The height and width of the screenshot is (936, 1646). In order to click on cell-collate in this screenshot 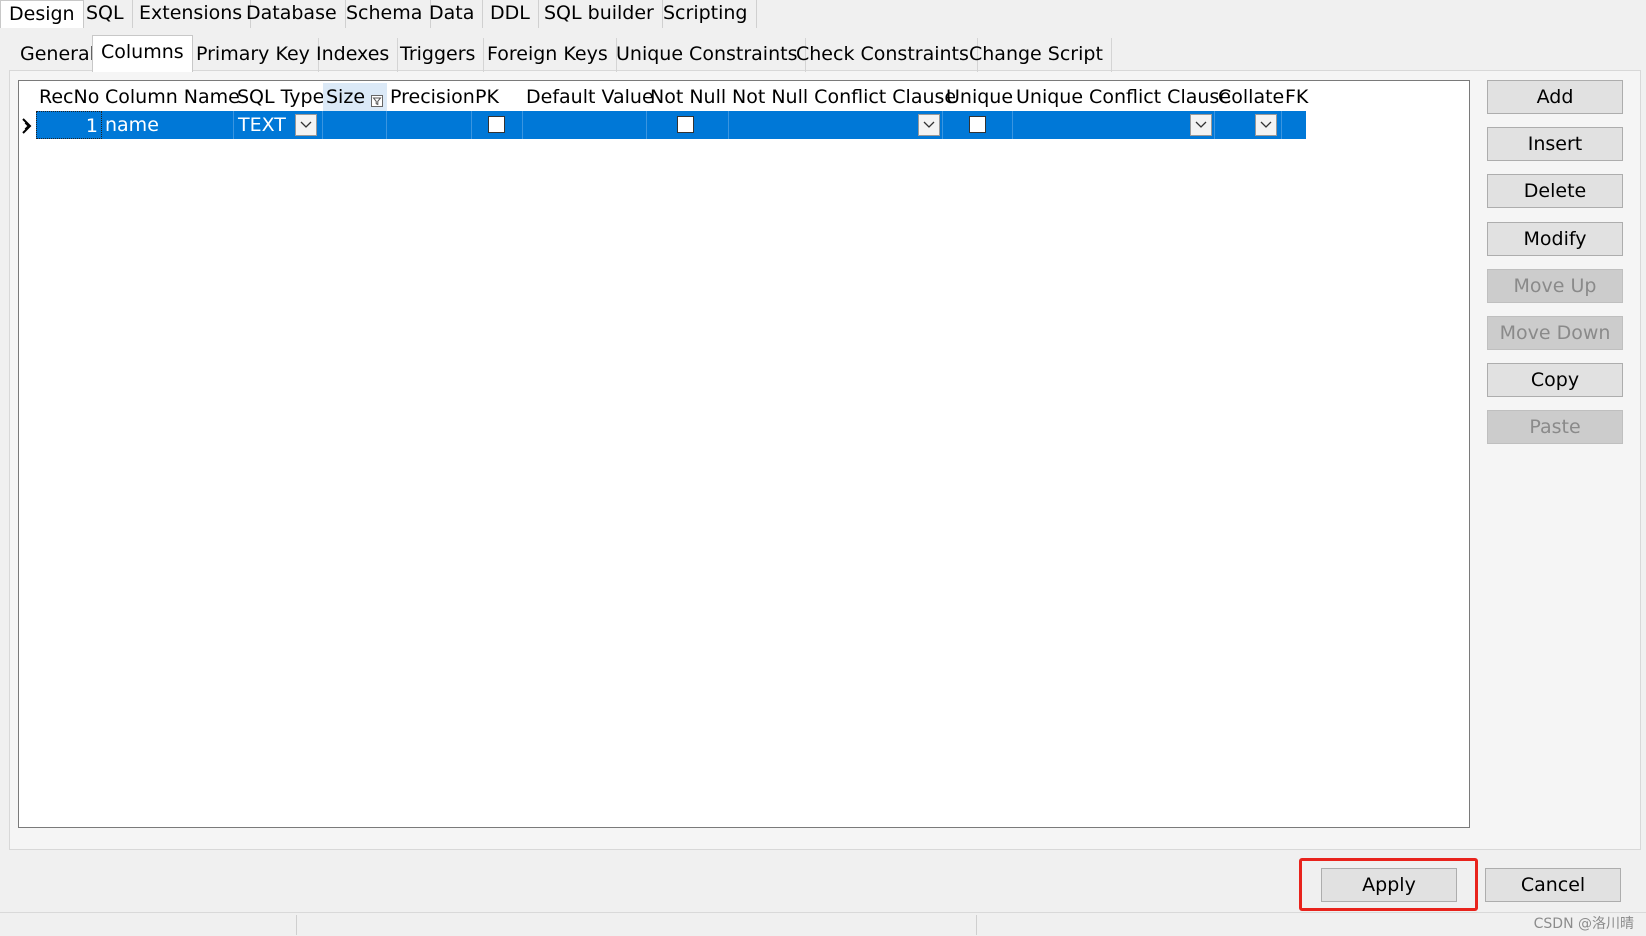, I will do `click(1248, 125)`.